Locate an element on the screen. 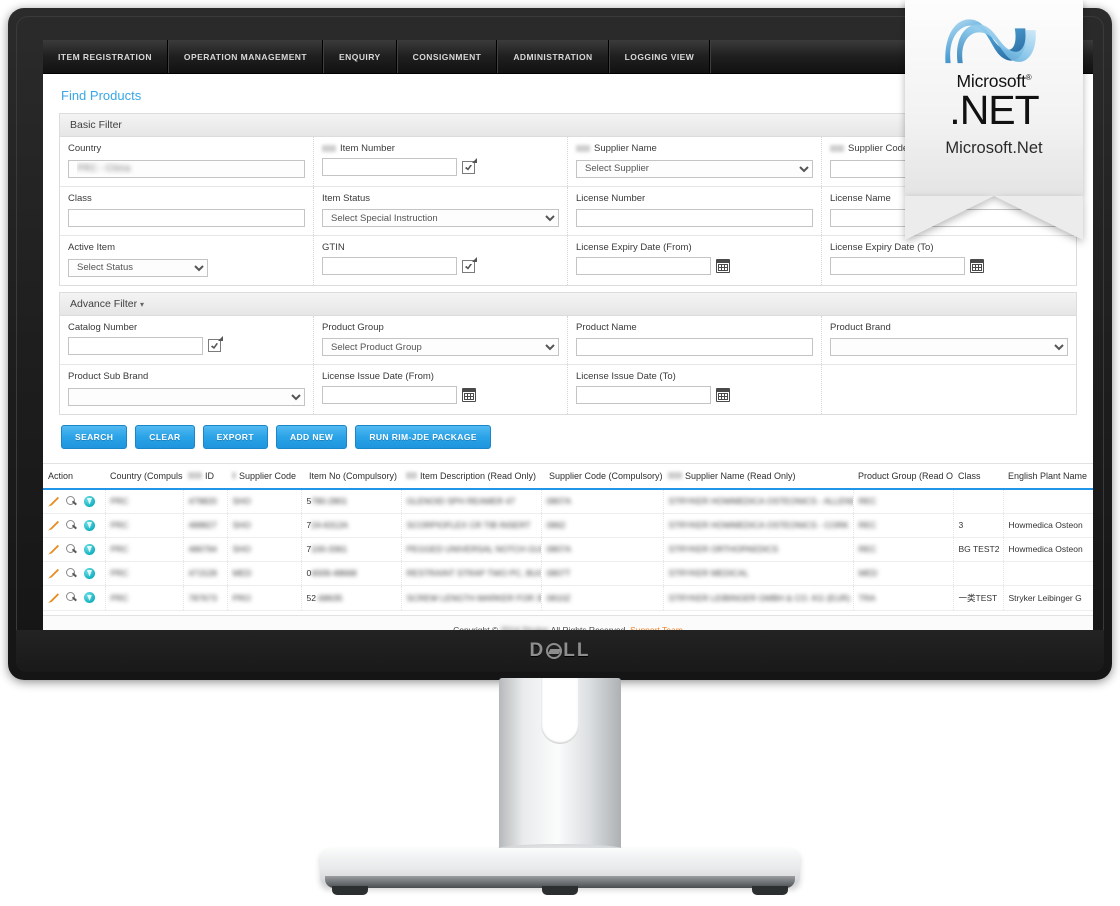 This screenshot has width=1120, height=906. field-product-name-label: Product Name is located at coordinates (606, 327).